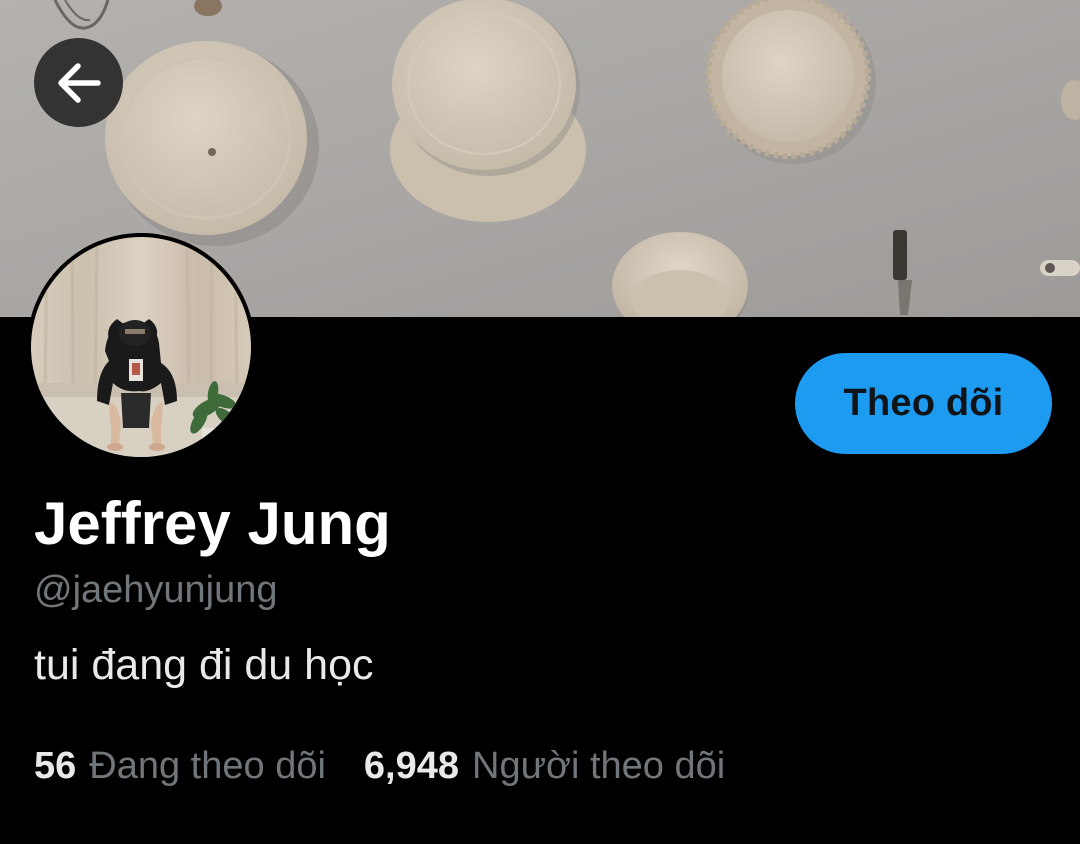 The width and height of the screenshot is (1080, 844). I want to click on following-link: 56 Đang theo dõi, so click(180, 766).